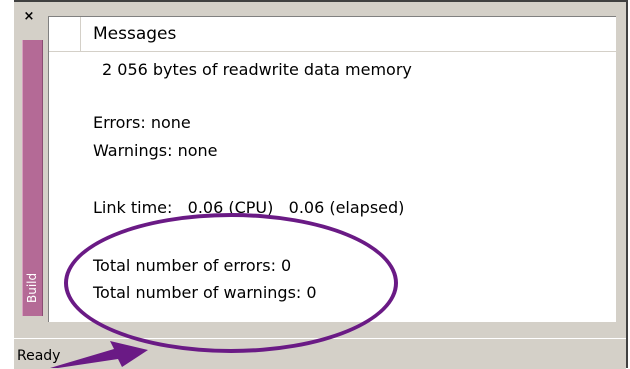  I want to click on panel-divider, so click(616, 170).